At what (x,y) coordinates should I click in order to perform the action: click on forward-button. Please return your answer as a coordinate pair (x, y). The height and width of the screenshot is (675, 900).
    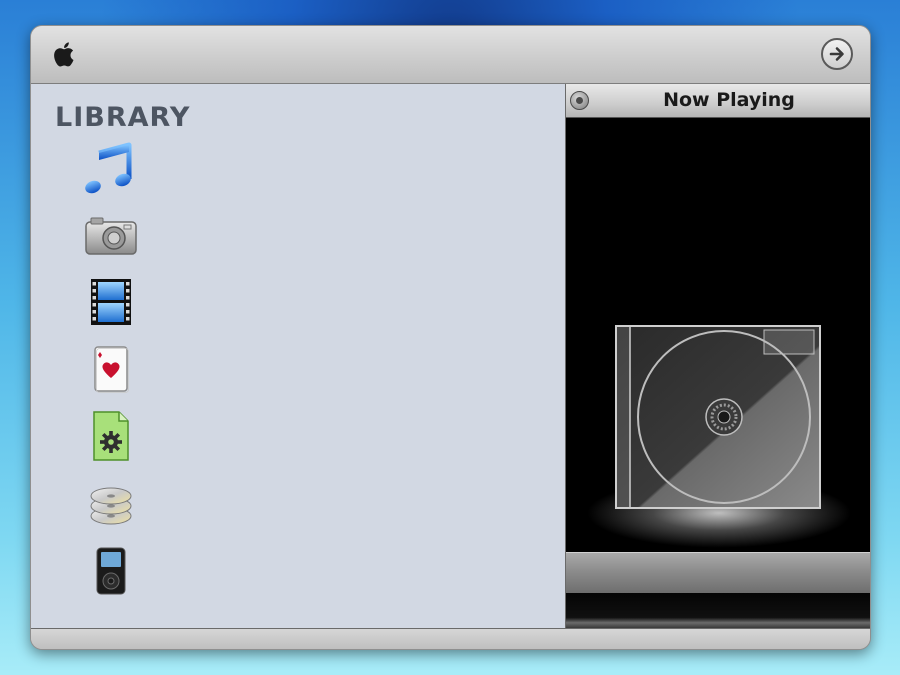
    Looking at the image, I should click on (837, 54).